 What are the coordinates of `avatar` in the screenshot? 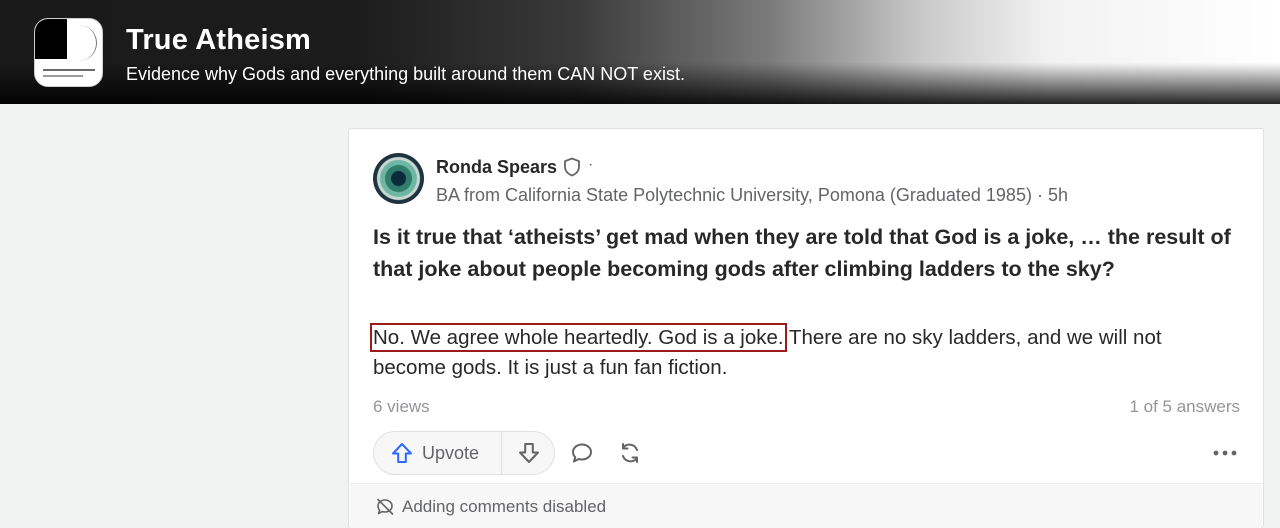 It's located at (398, 178).